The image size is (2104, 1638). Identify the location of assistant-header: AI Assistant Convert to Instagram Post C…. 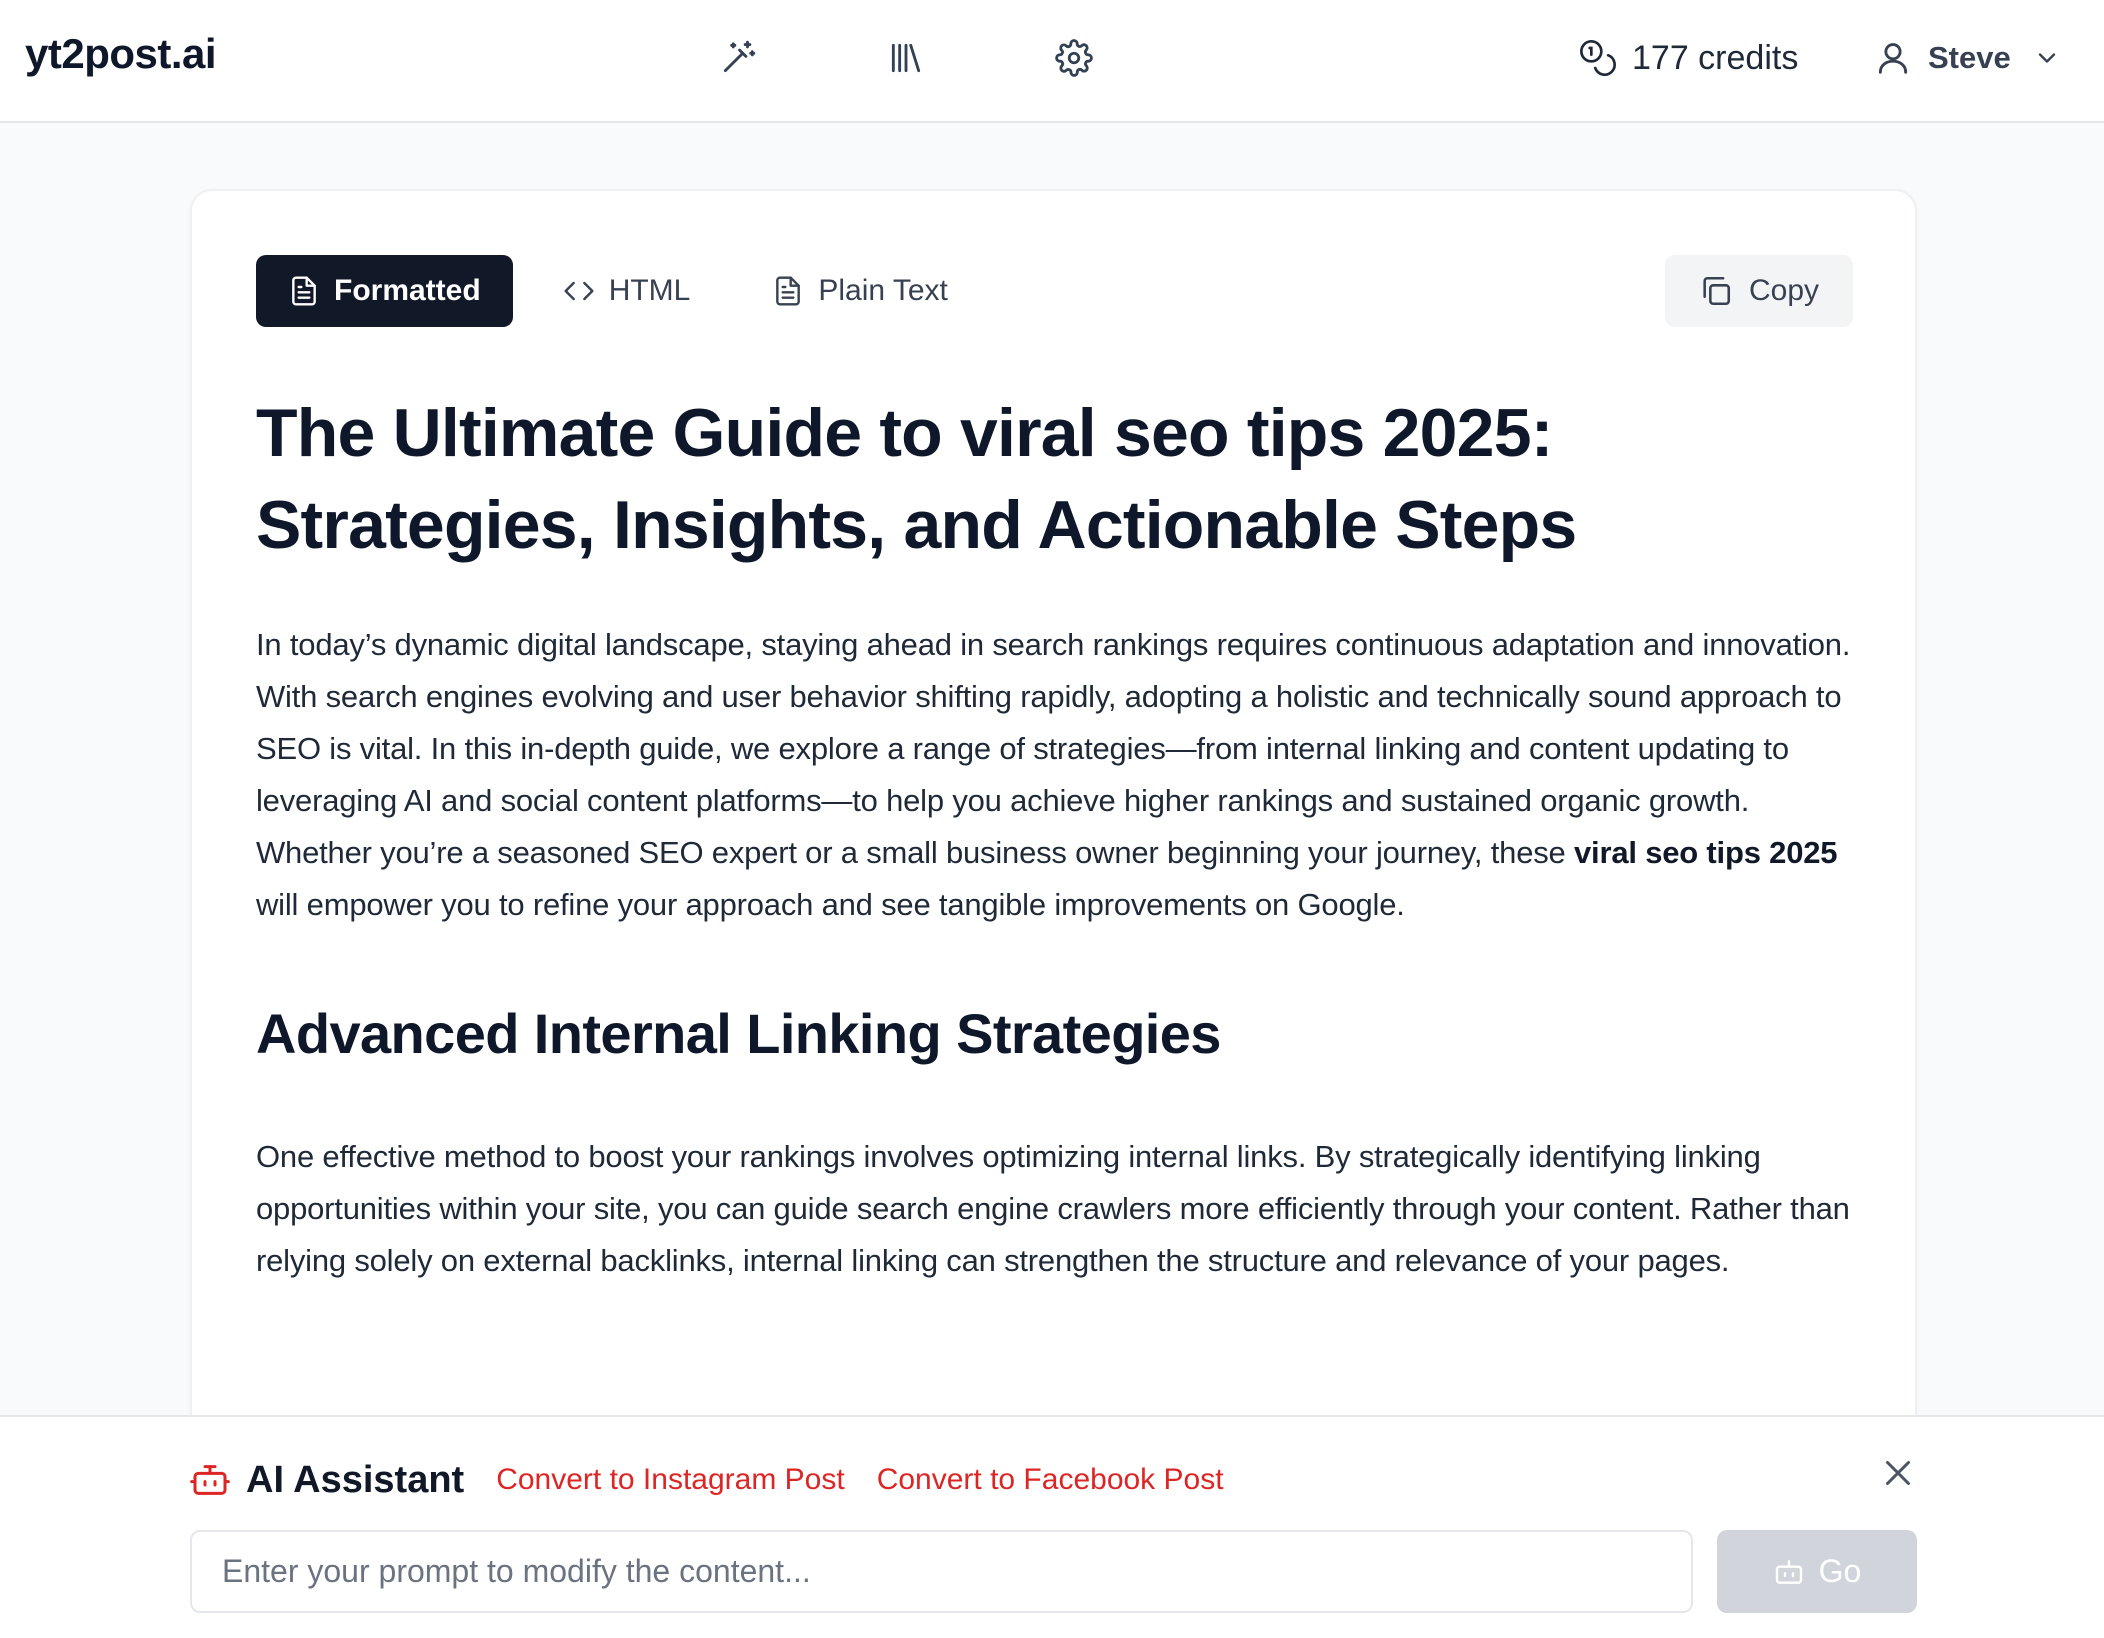
(723, 1480).